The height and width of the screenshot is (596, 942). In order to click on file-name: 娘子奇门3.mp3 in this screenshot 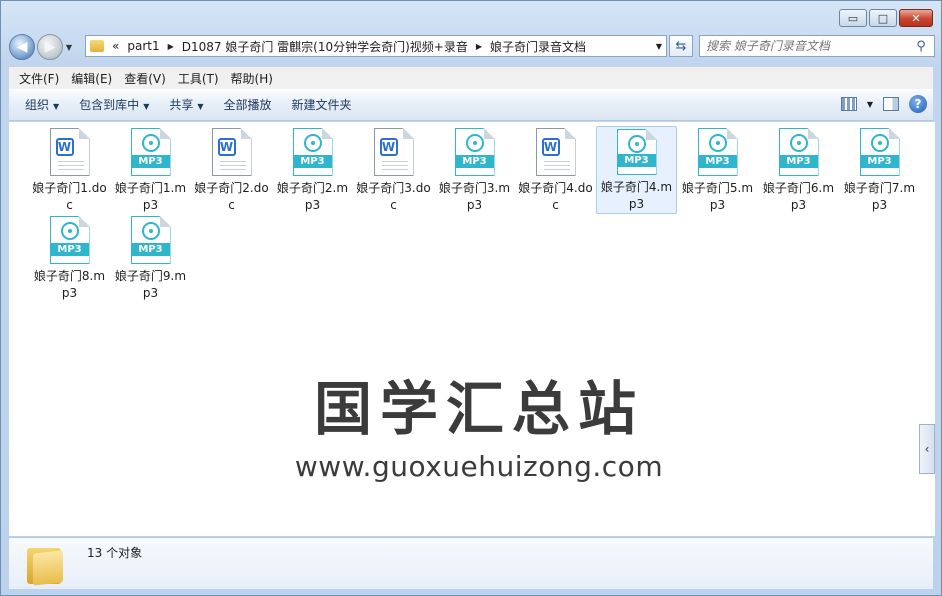, I will do `click(474, 196)`.